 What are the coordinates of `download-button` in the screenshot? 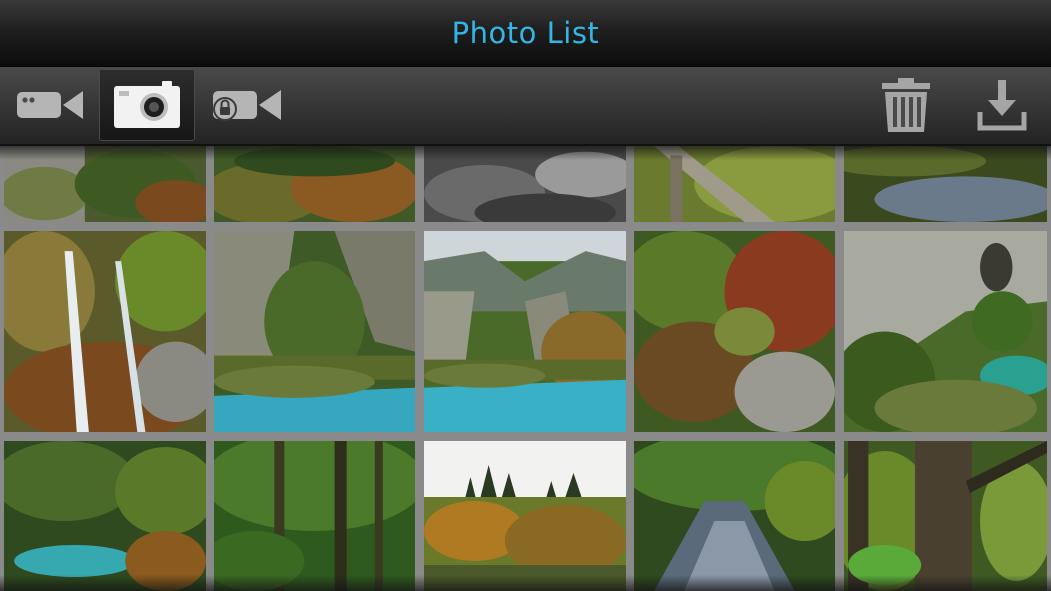 It's located at (1002, 105).